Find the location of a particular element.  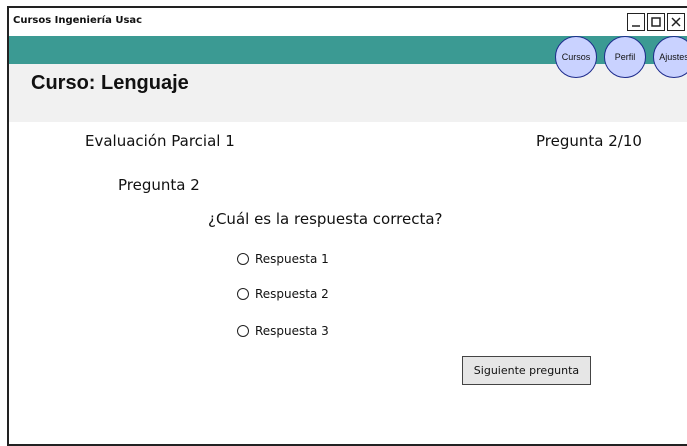

page-title: Curso: Lenguaje is located at coordinates (110, 83).